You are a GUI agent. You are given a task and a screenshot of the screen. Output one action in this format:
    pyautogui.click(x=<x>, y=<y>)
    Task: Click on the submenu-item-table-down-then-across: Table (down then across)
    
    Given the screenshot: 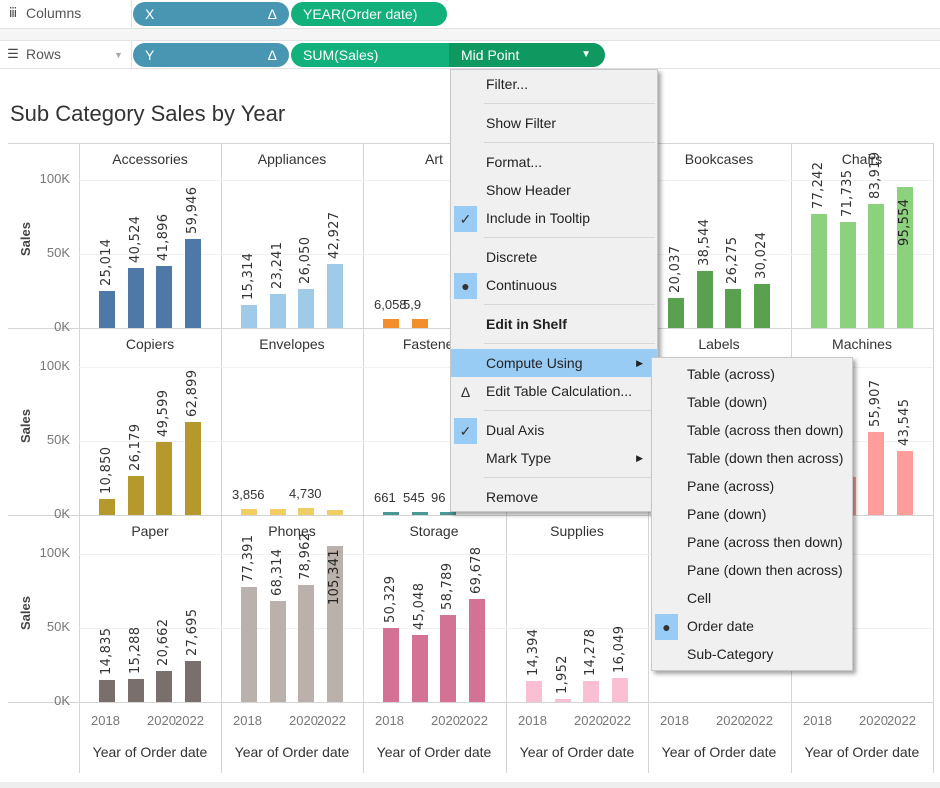 What is the action you would take?
    pyautogui.click(x=752, y=458)
    